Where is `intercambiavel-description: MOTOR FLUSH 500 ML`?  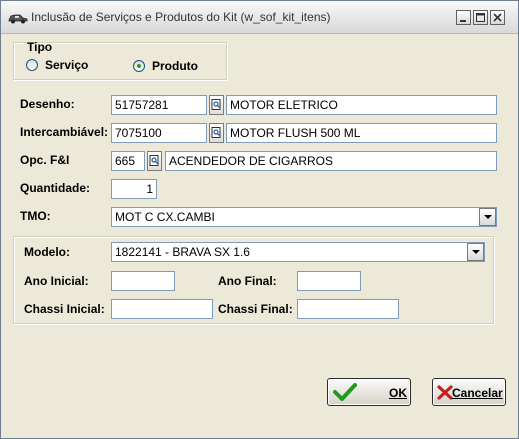 intercambiavel-description: MOTOR FLUSH 500 ML is located at coordinates (361, 133).